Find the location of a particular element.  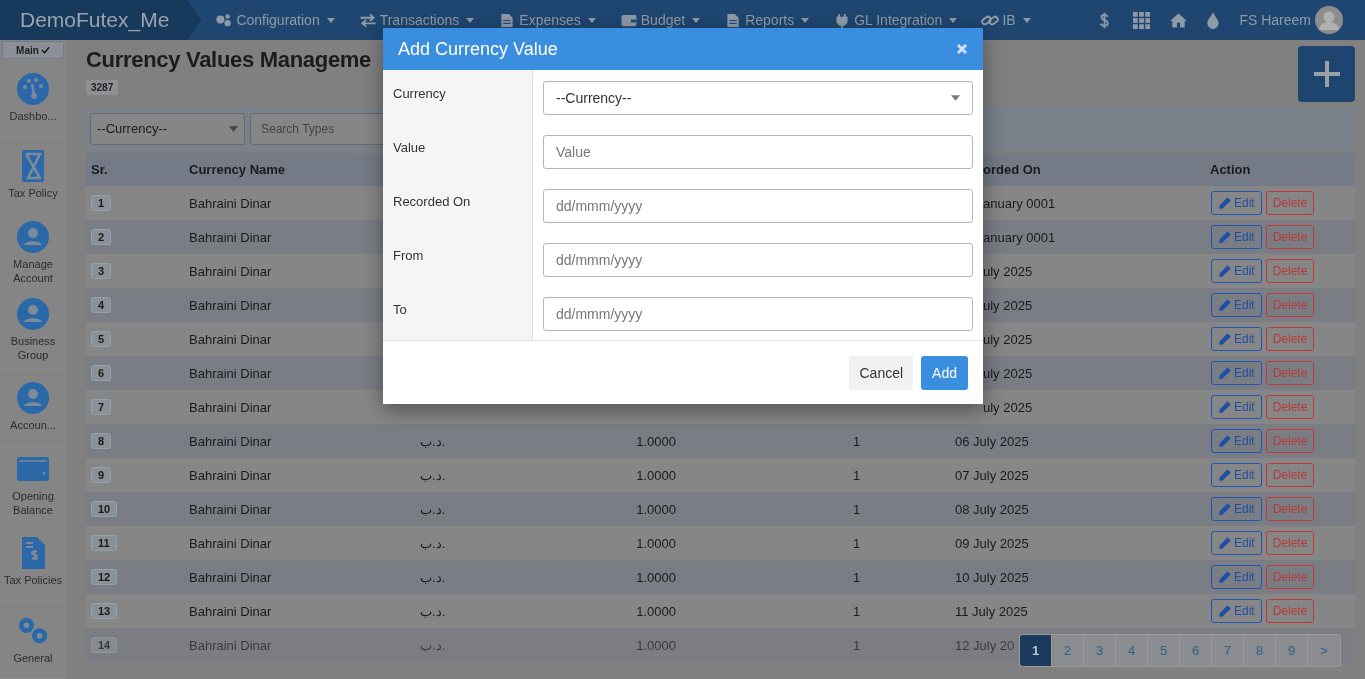

table-cell: د.ب. is located at coordinates (433, 577).